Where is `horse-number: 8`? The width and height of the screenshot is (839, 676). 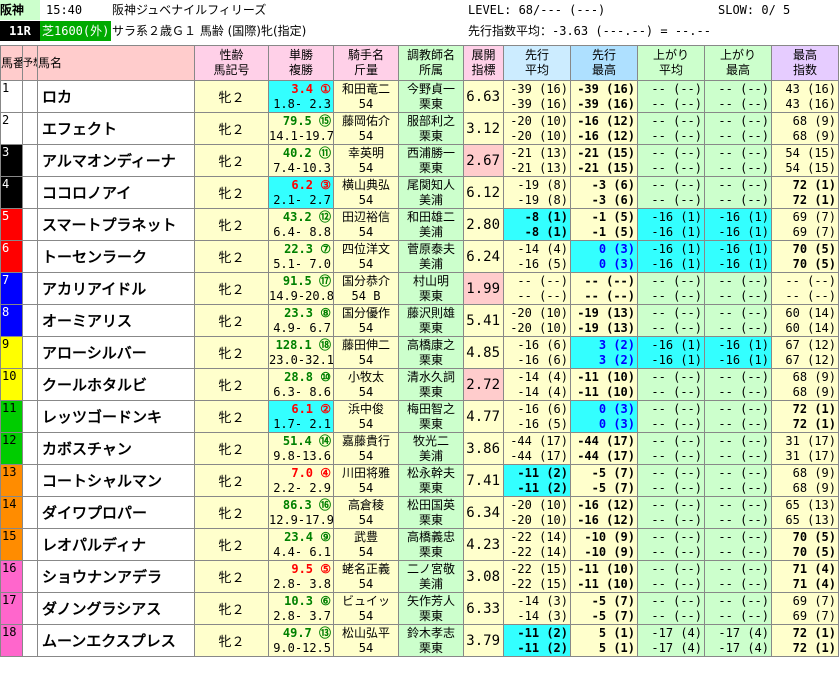
horse-number: 8 is located at coordinates (11, 320).